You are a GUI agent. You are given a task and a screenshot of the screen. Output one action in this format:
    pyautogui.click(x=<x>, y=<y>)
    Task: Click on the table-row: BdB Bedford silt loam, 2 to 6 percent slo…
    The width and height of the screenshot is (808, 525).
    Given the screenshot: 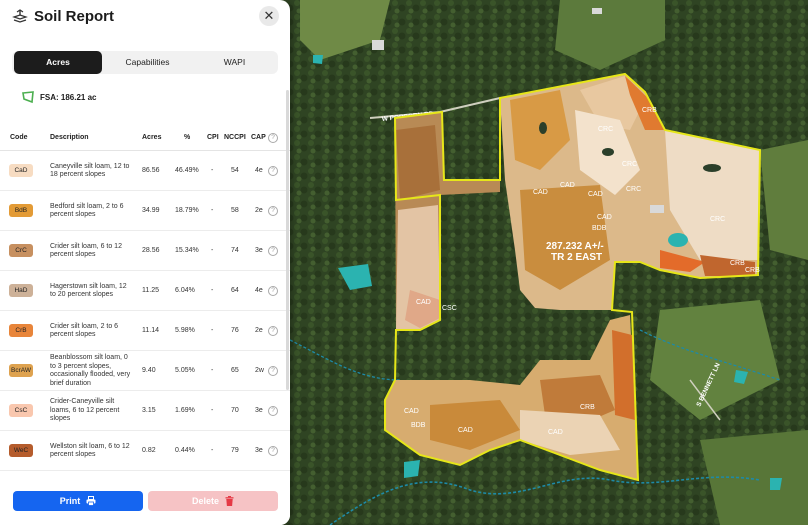 What is the action you would take?
    pyautogui.click(x=145, y=211)
    